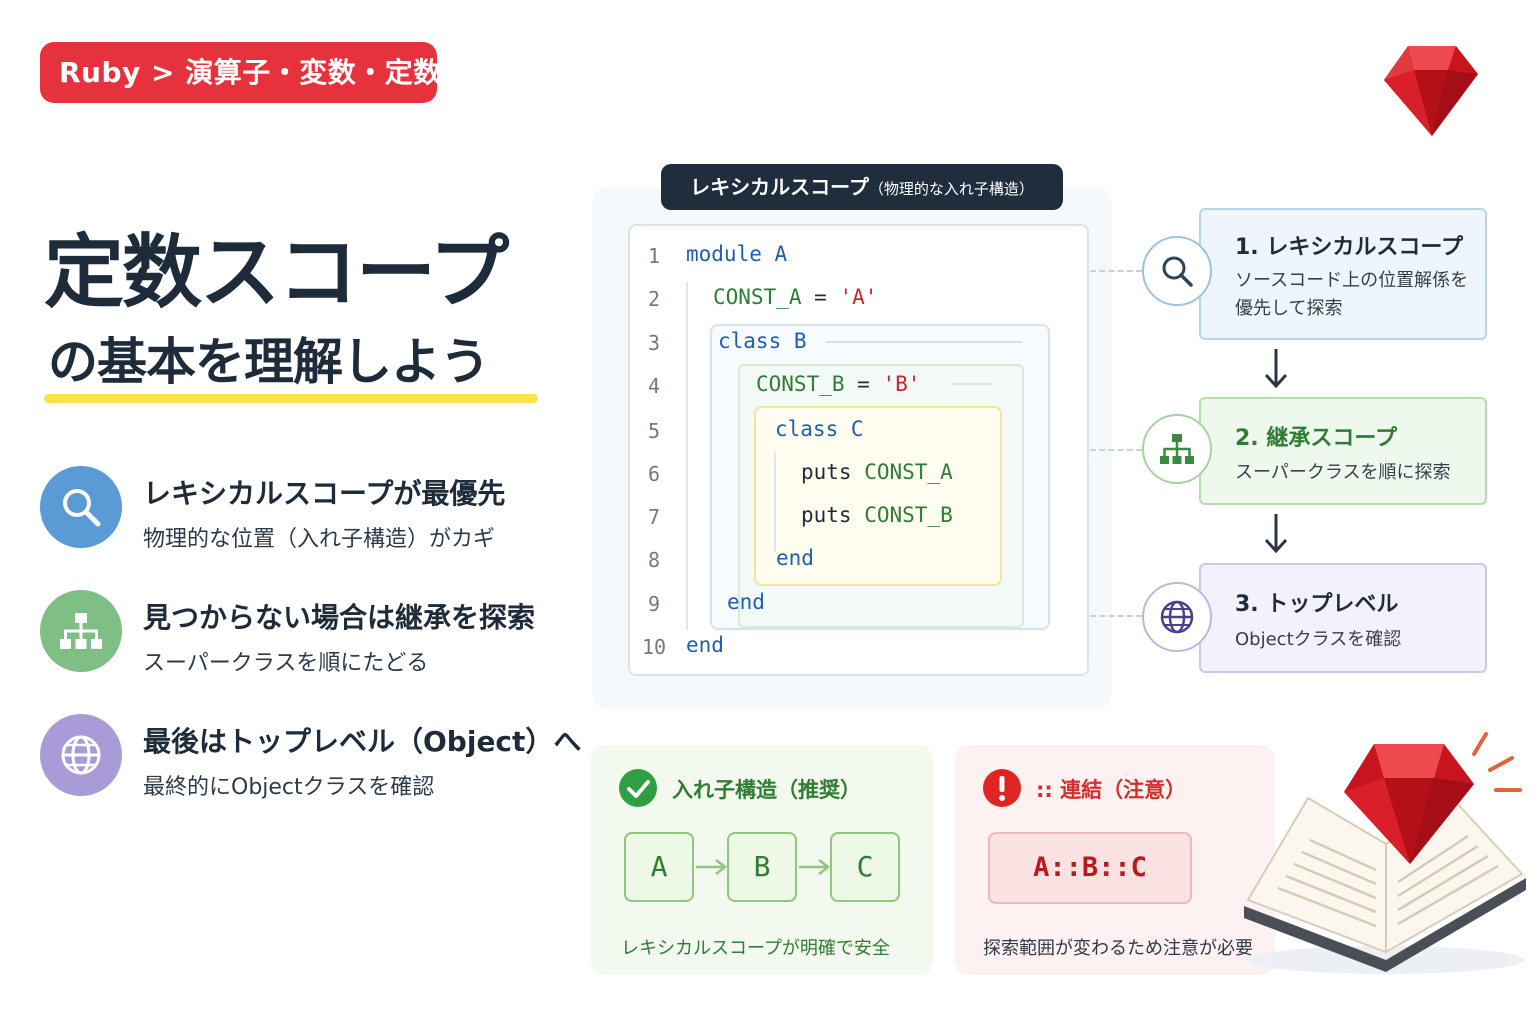 The width and height of the screenshot is (1536, 1024). Describe the element at coordinates (289, 787) in the screenshot. I see `feature-desc: 最終的にObjectクラスを確認` at that location.